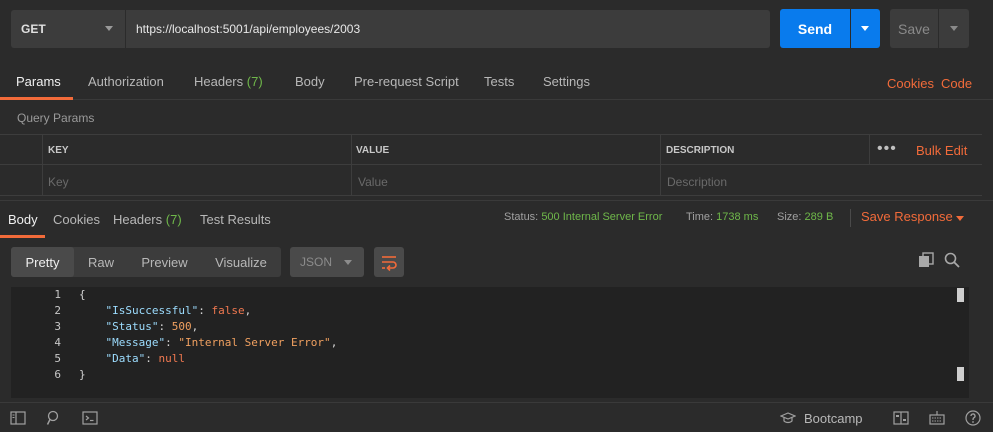 This screenshot has height=432, width=993. I want to click on method-select: GET, so click(68, 29).